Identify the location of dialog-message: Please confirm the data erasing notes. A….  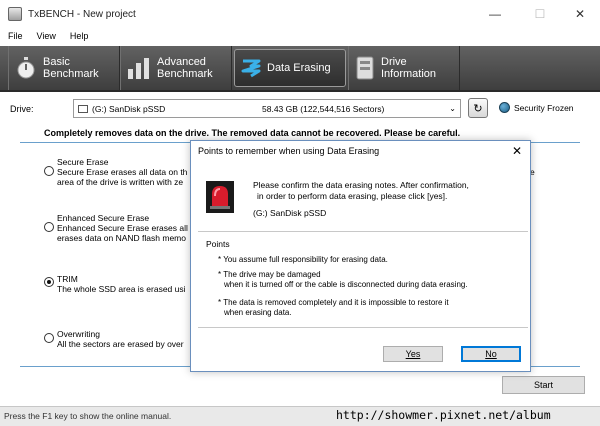
(361, 191).